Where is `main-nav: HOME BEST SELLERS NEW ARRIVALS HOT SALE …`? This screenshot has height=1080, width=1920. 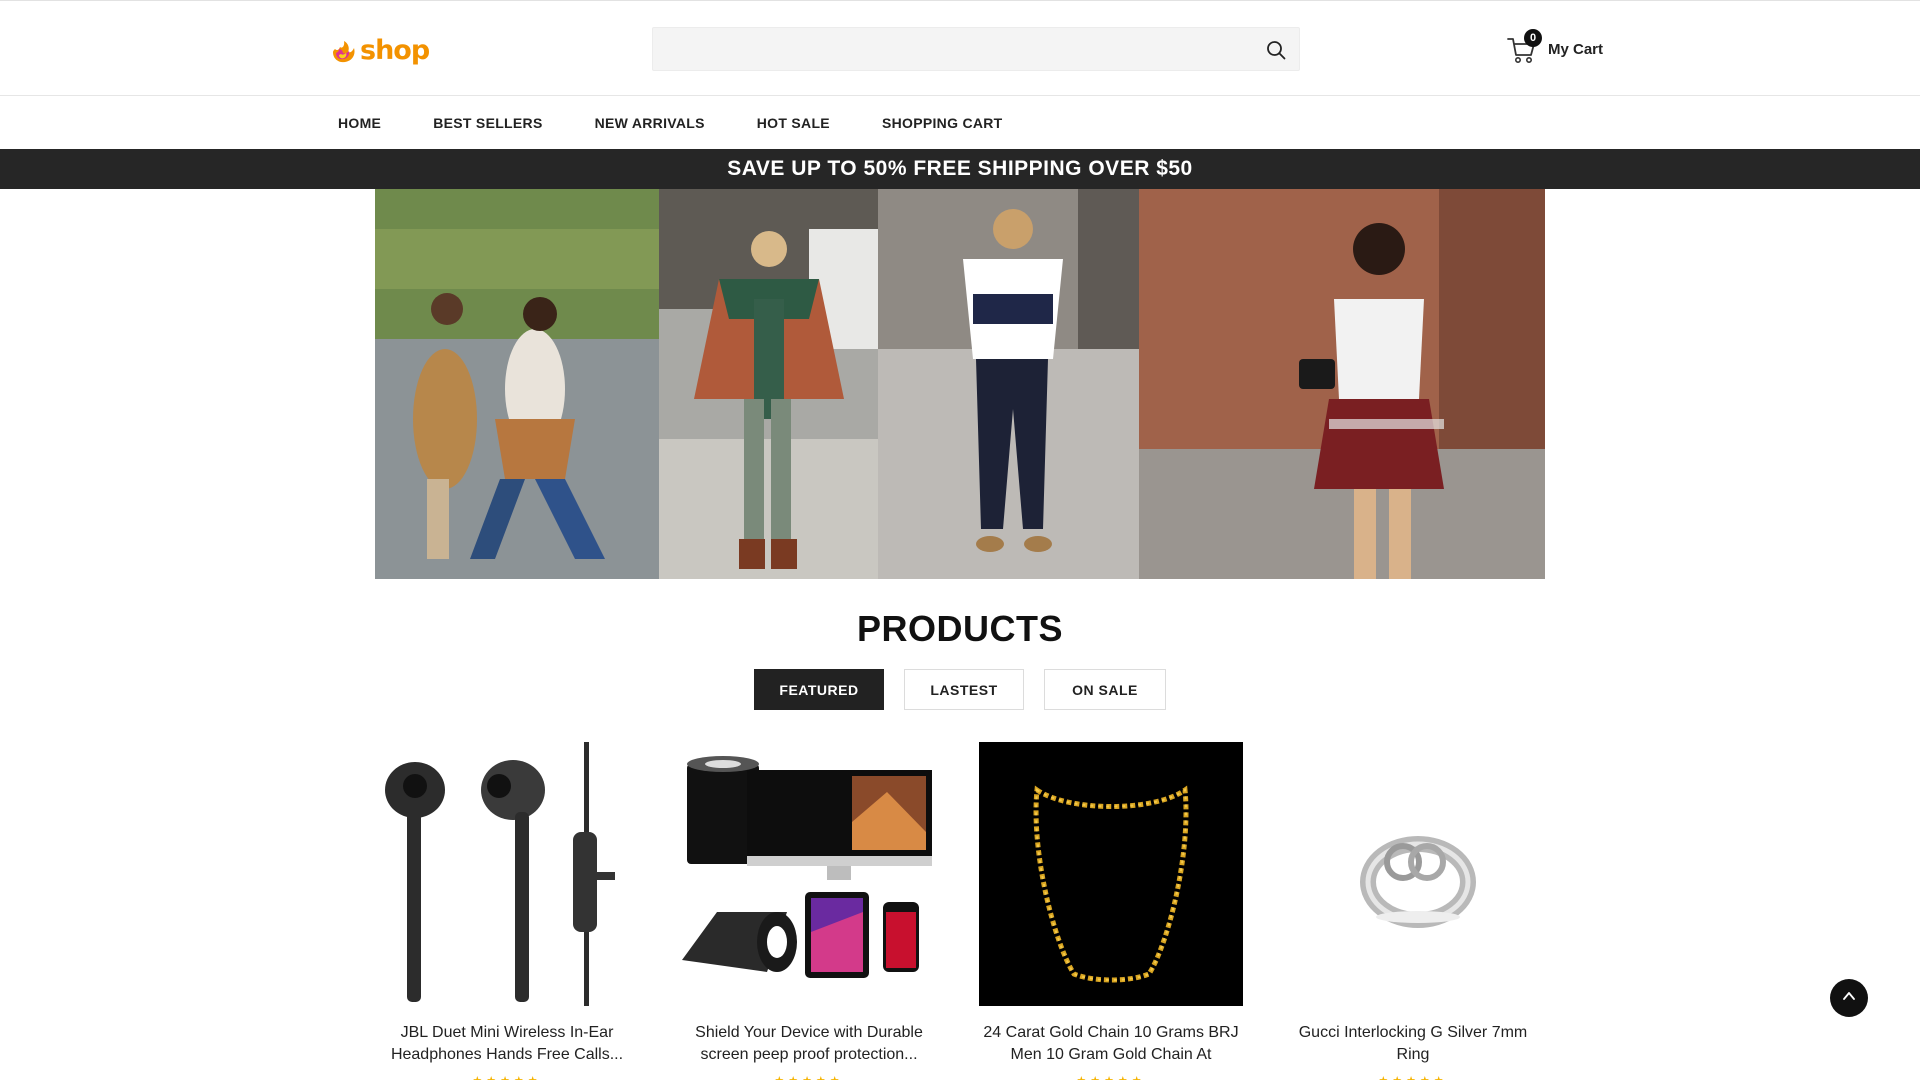 main-nav: HOME BEST SELLERS NEW ARRIVALS HOT SALE … is located at coordinates (960, 122).